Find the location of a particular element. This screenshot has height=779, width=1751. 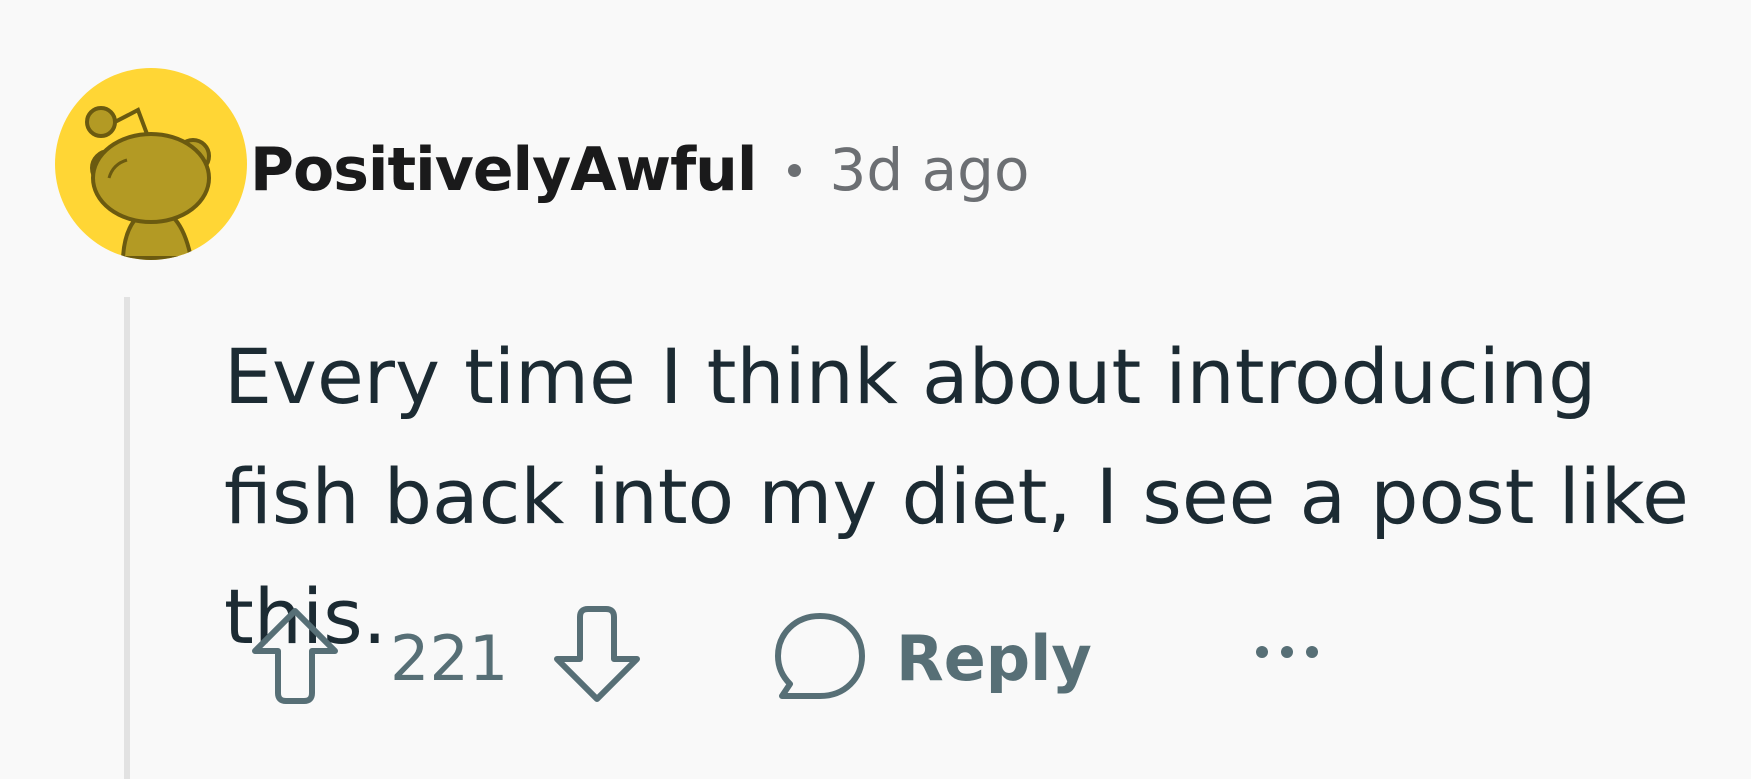

comment-actions: 221 Reply is located at coordinates (850, 655).